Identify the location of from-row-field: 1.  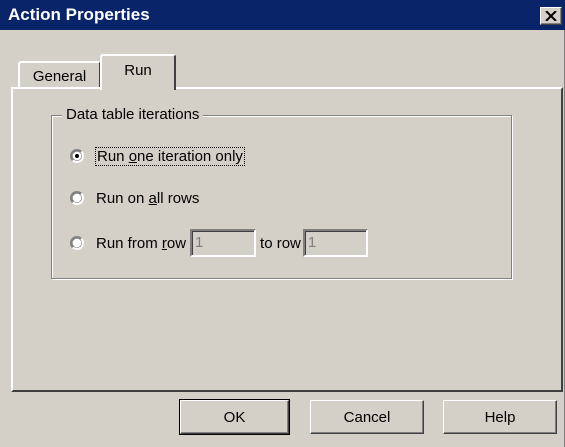
(223, 243).